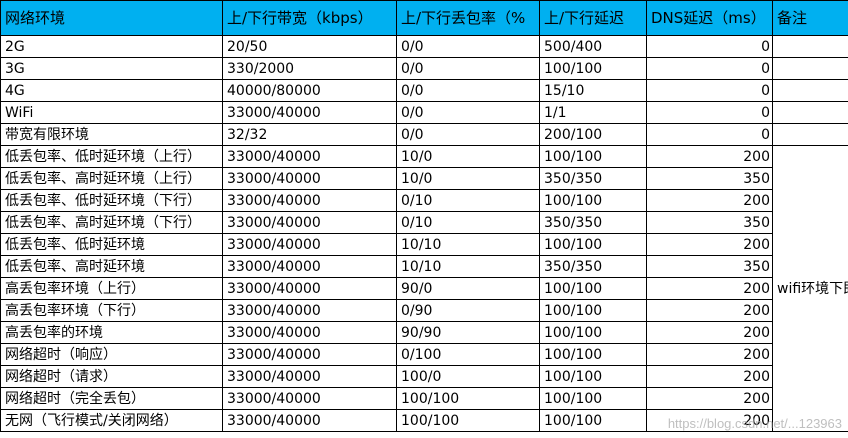 This screenshot has height=438, width=848. I want to click on cell-loss: 100/0, so click(468, 376).